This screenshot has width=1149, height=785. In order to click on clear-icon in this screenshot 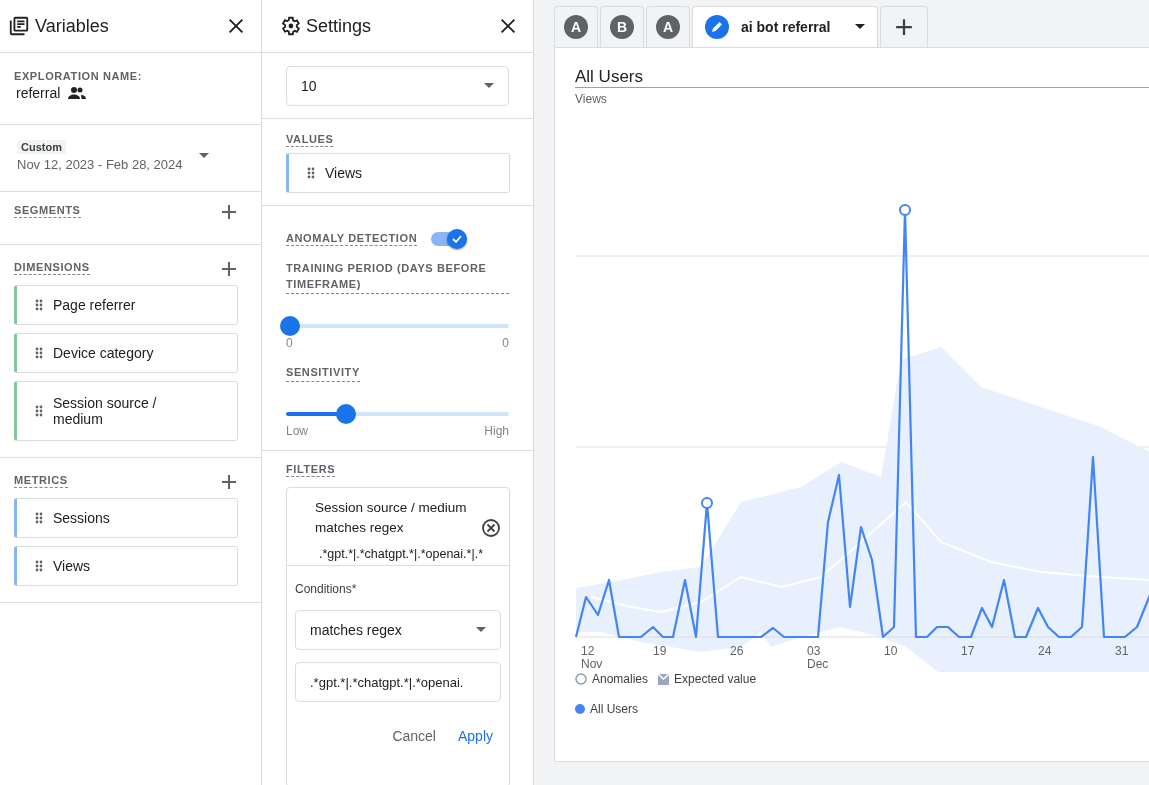, I will do `click(491, 528)`.